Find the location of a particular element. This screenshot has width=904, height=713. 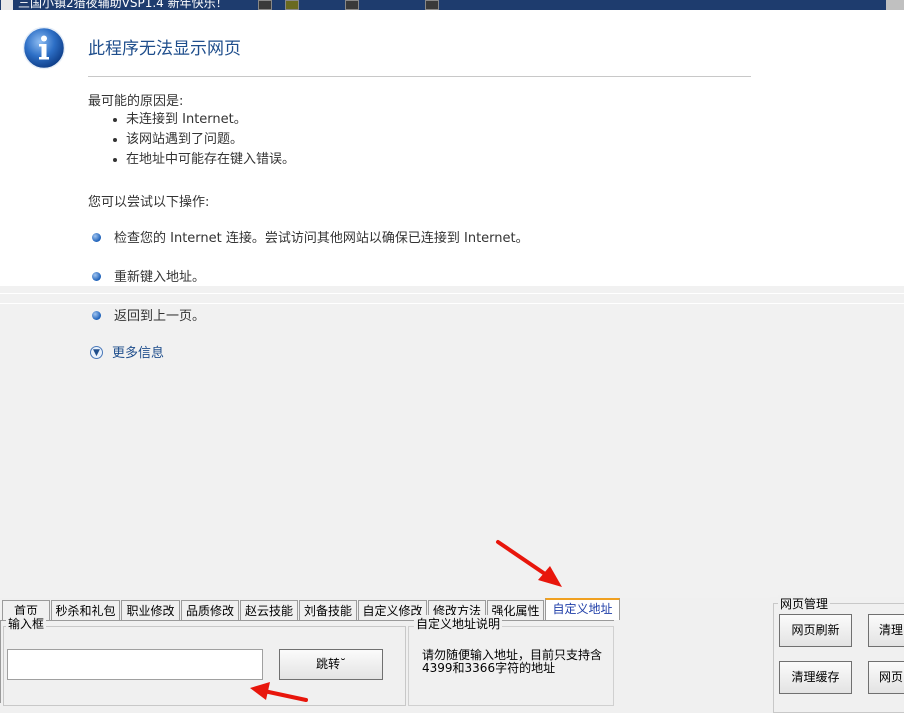

clear-cache-button: 清理缓存 is located at coordinates (815, 677).